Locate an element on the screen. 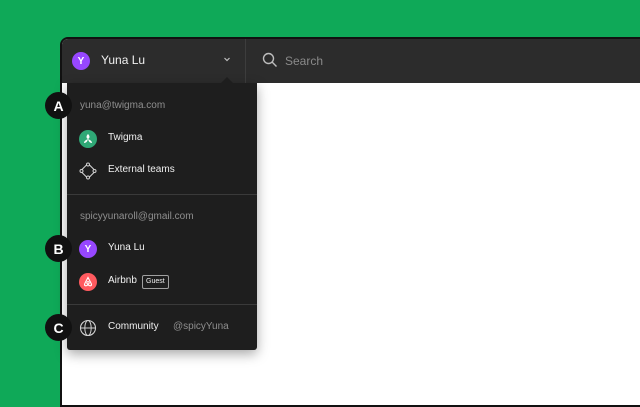 This screenshot has height=407, width=640. section-email: spicyyunaroll@gmail.com is located at coordinates (137, 216).